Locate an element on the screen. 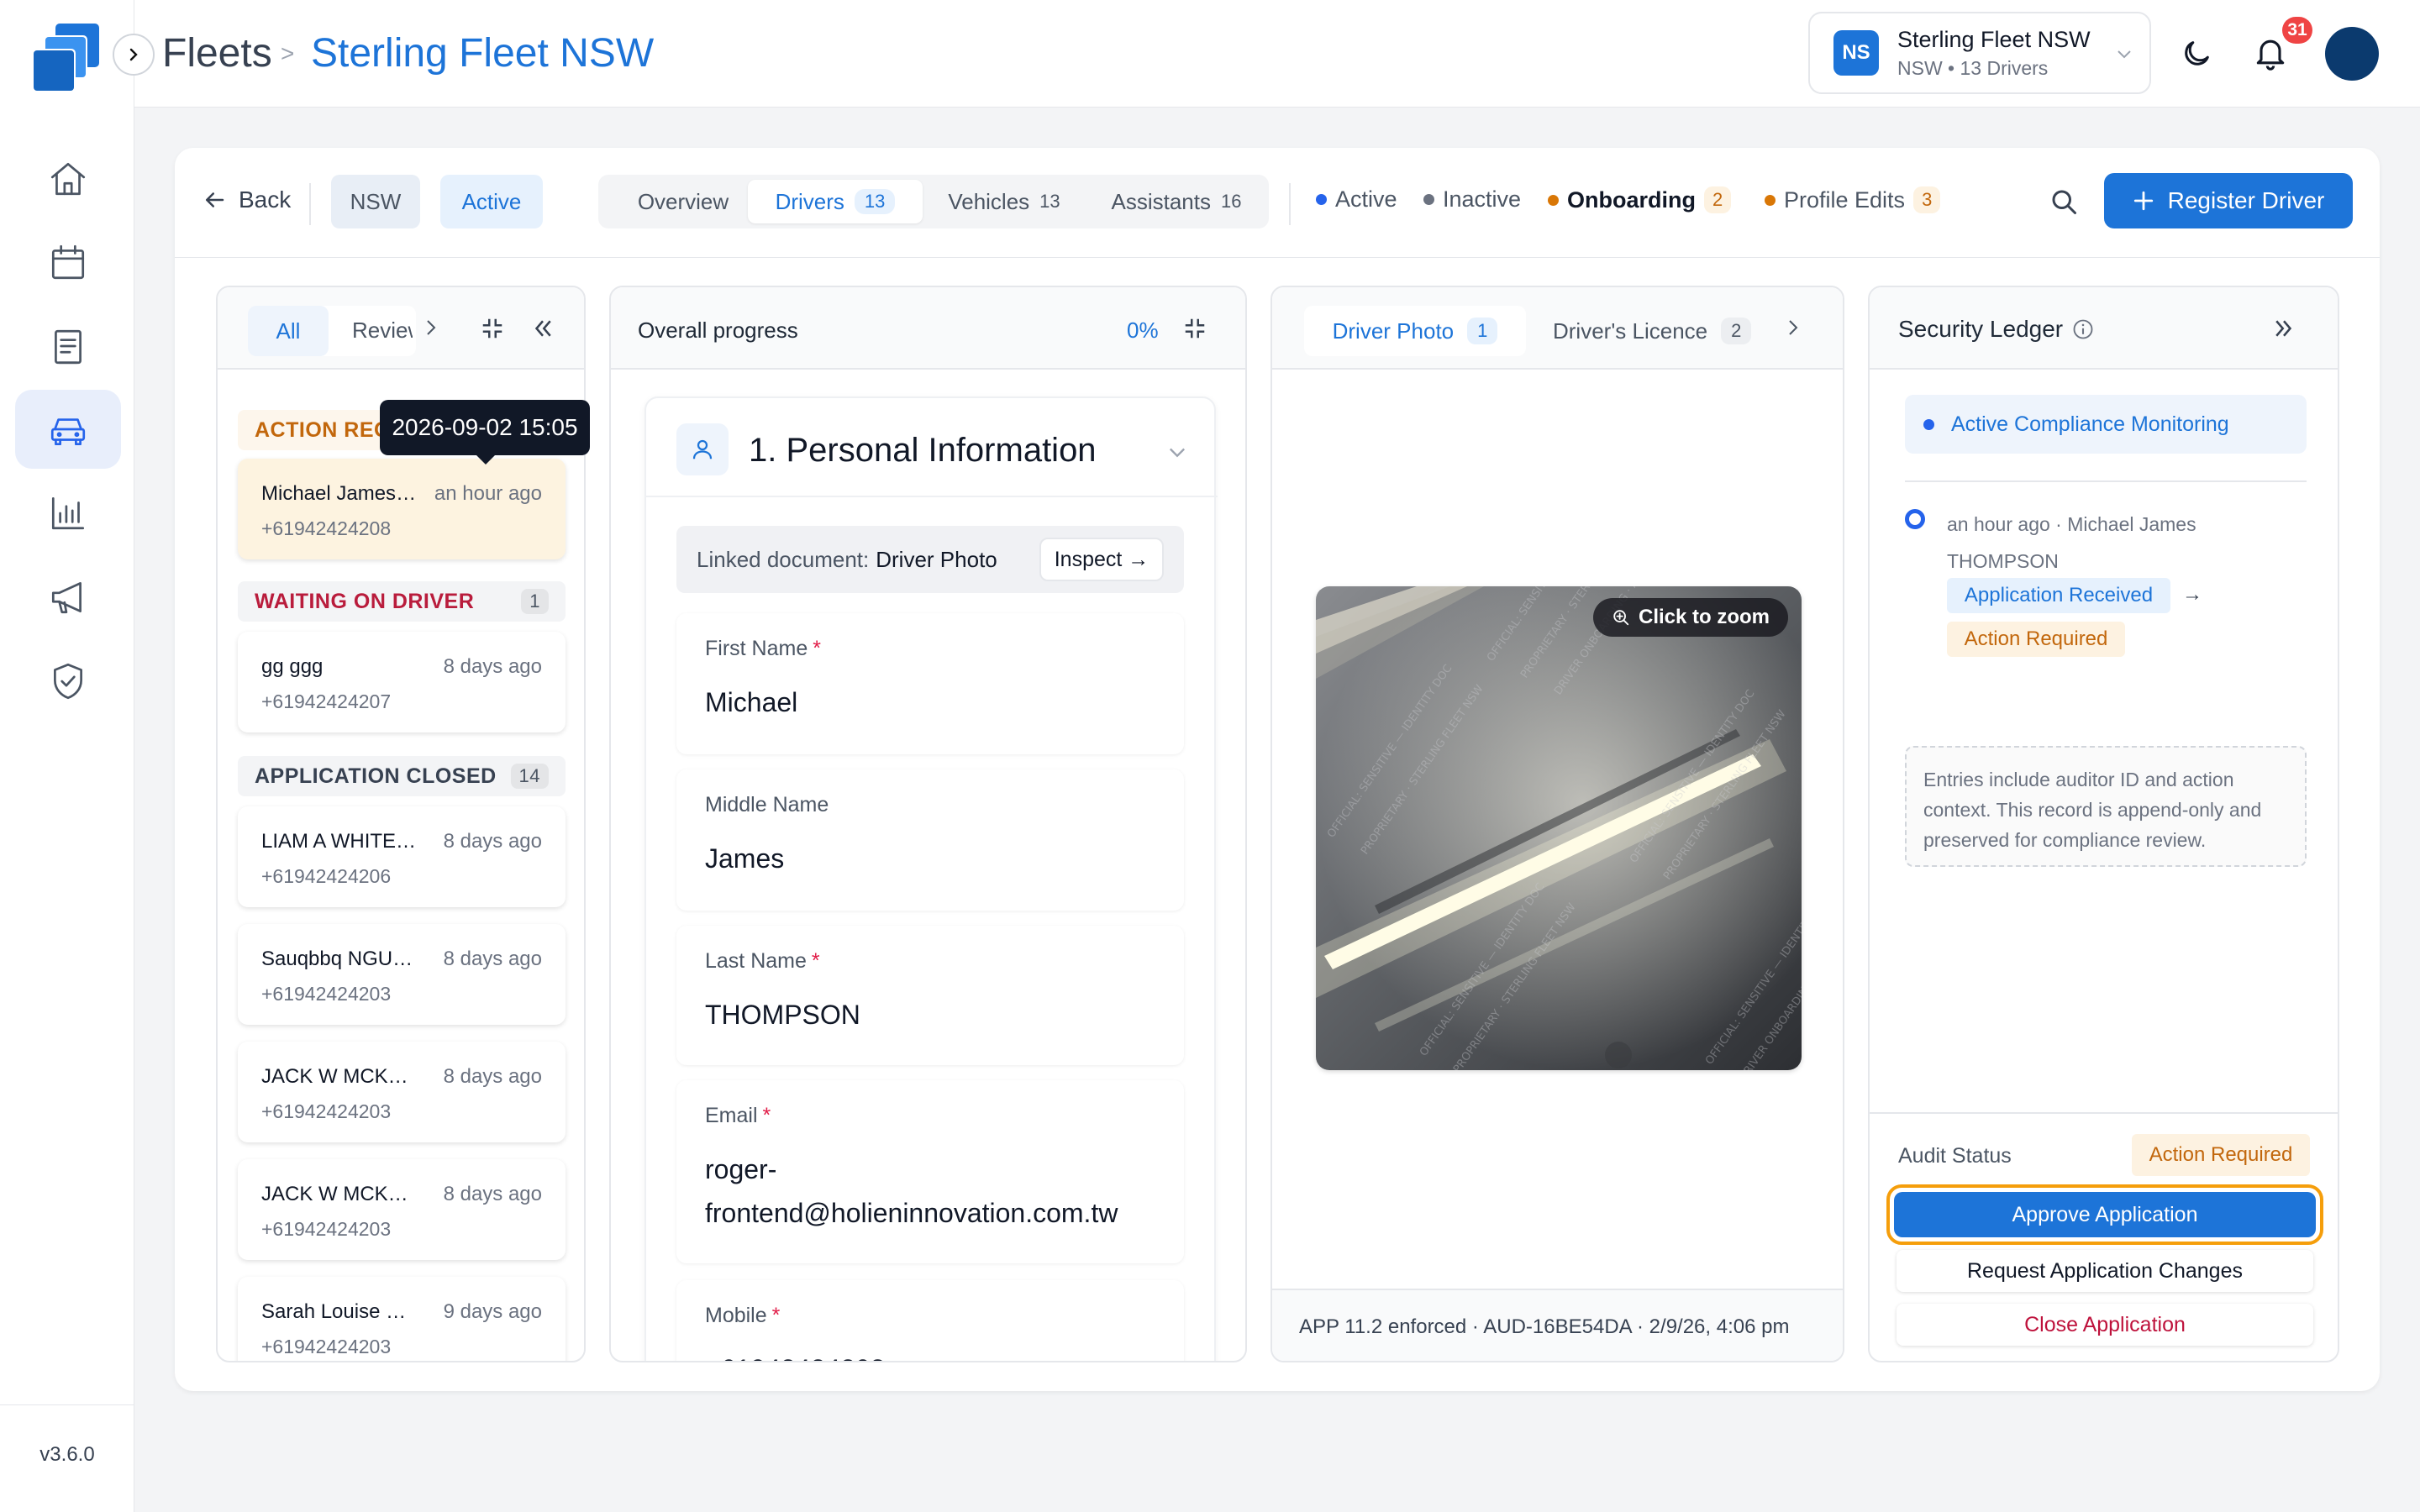 Image resolution: width=2420 pixels, height=1512 pixels. zoom-in-icon is located at coordinates (1621, 618).